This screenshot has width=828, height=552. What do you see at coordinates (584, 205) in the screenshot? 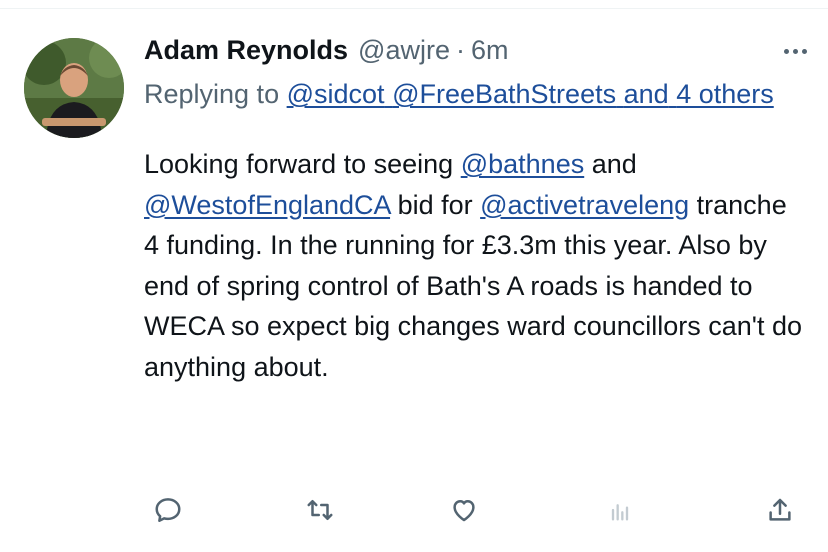
I see `mention-activetraveleng: @activetraveleng` at bounding box center [584, 205].